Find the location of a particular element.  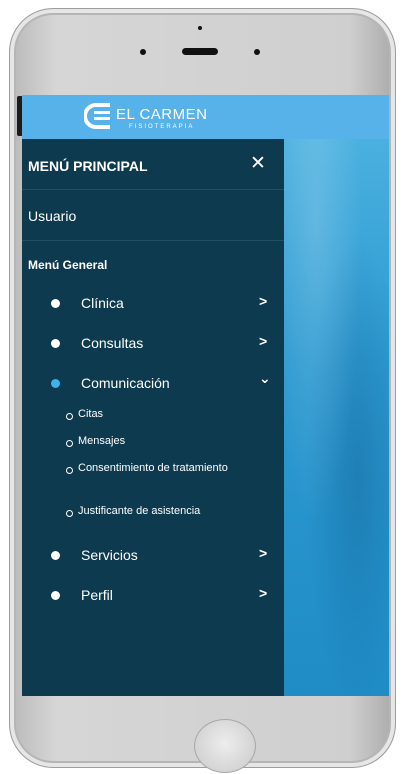

menu-item-label: Comunicación is located at coordinates (125, 383).